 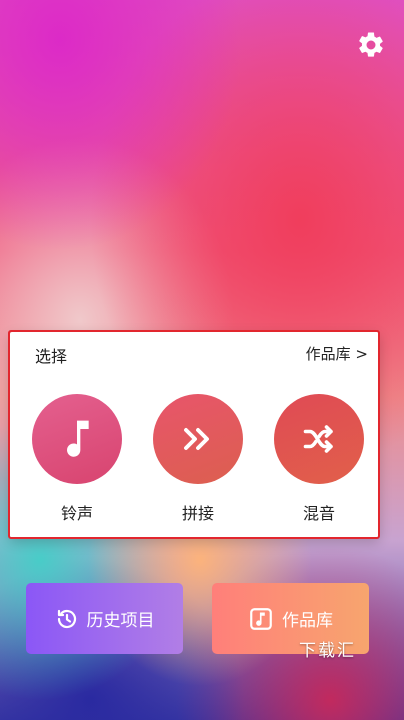 I want to click on splice-label: 拼接, so click(x=197, y=513).